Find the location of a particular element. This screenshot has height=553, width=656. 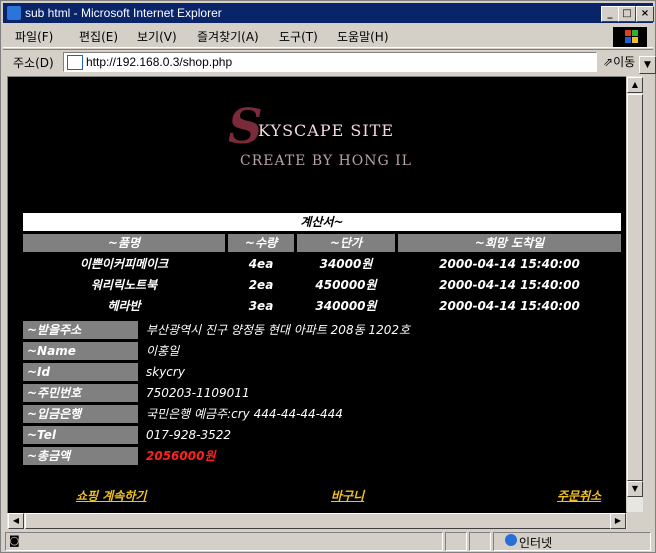

scroll-left-icon: ◀ is located at coordinates (16, 521).